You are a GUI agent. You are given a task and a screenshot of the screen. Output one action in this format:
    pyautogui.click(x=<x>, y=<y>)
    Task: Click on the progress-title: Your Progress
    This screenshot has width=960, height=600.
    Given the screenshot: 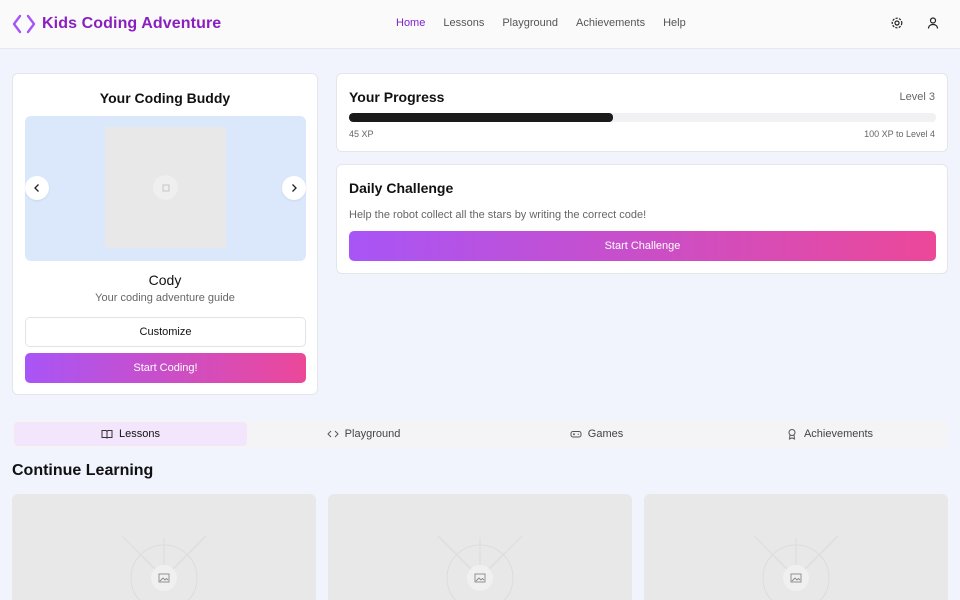 What is the action you would take?
    pyautogui.click(x=397, y=97)
    